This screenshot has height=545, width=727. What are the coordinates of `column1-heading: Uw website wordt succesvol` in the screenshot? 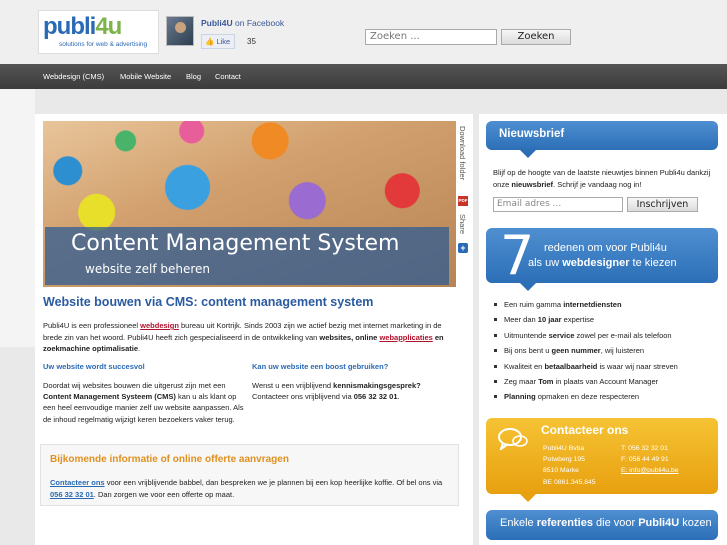 It's located at (94, 366).